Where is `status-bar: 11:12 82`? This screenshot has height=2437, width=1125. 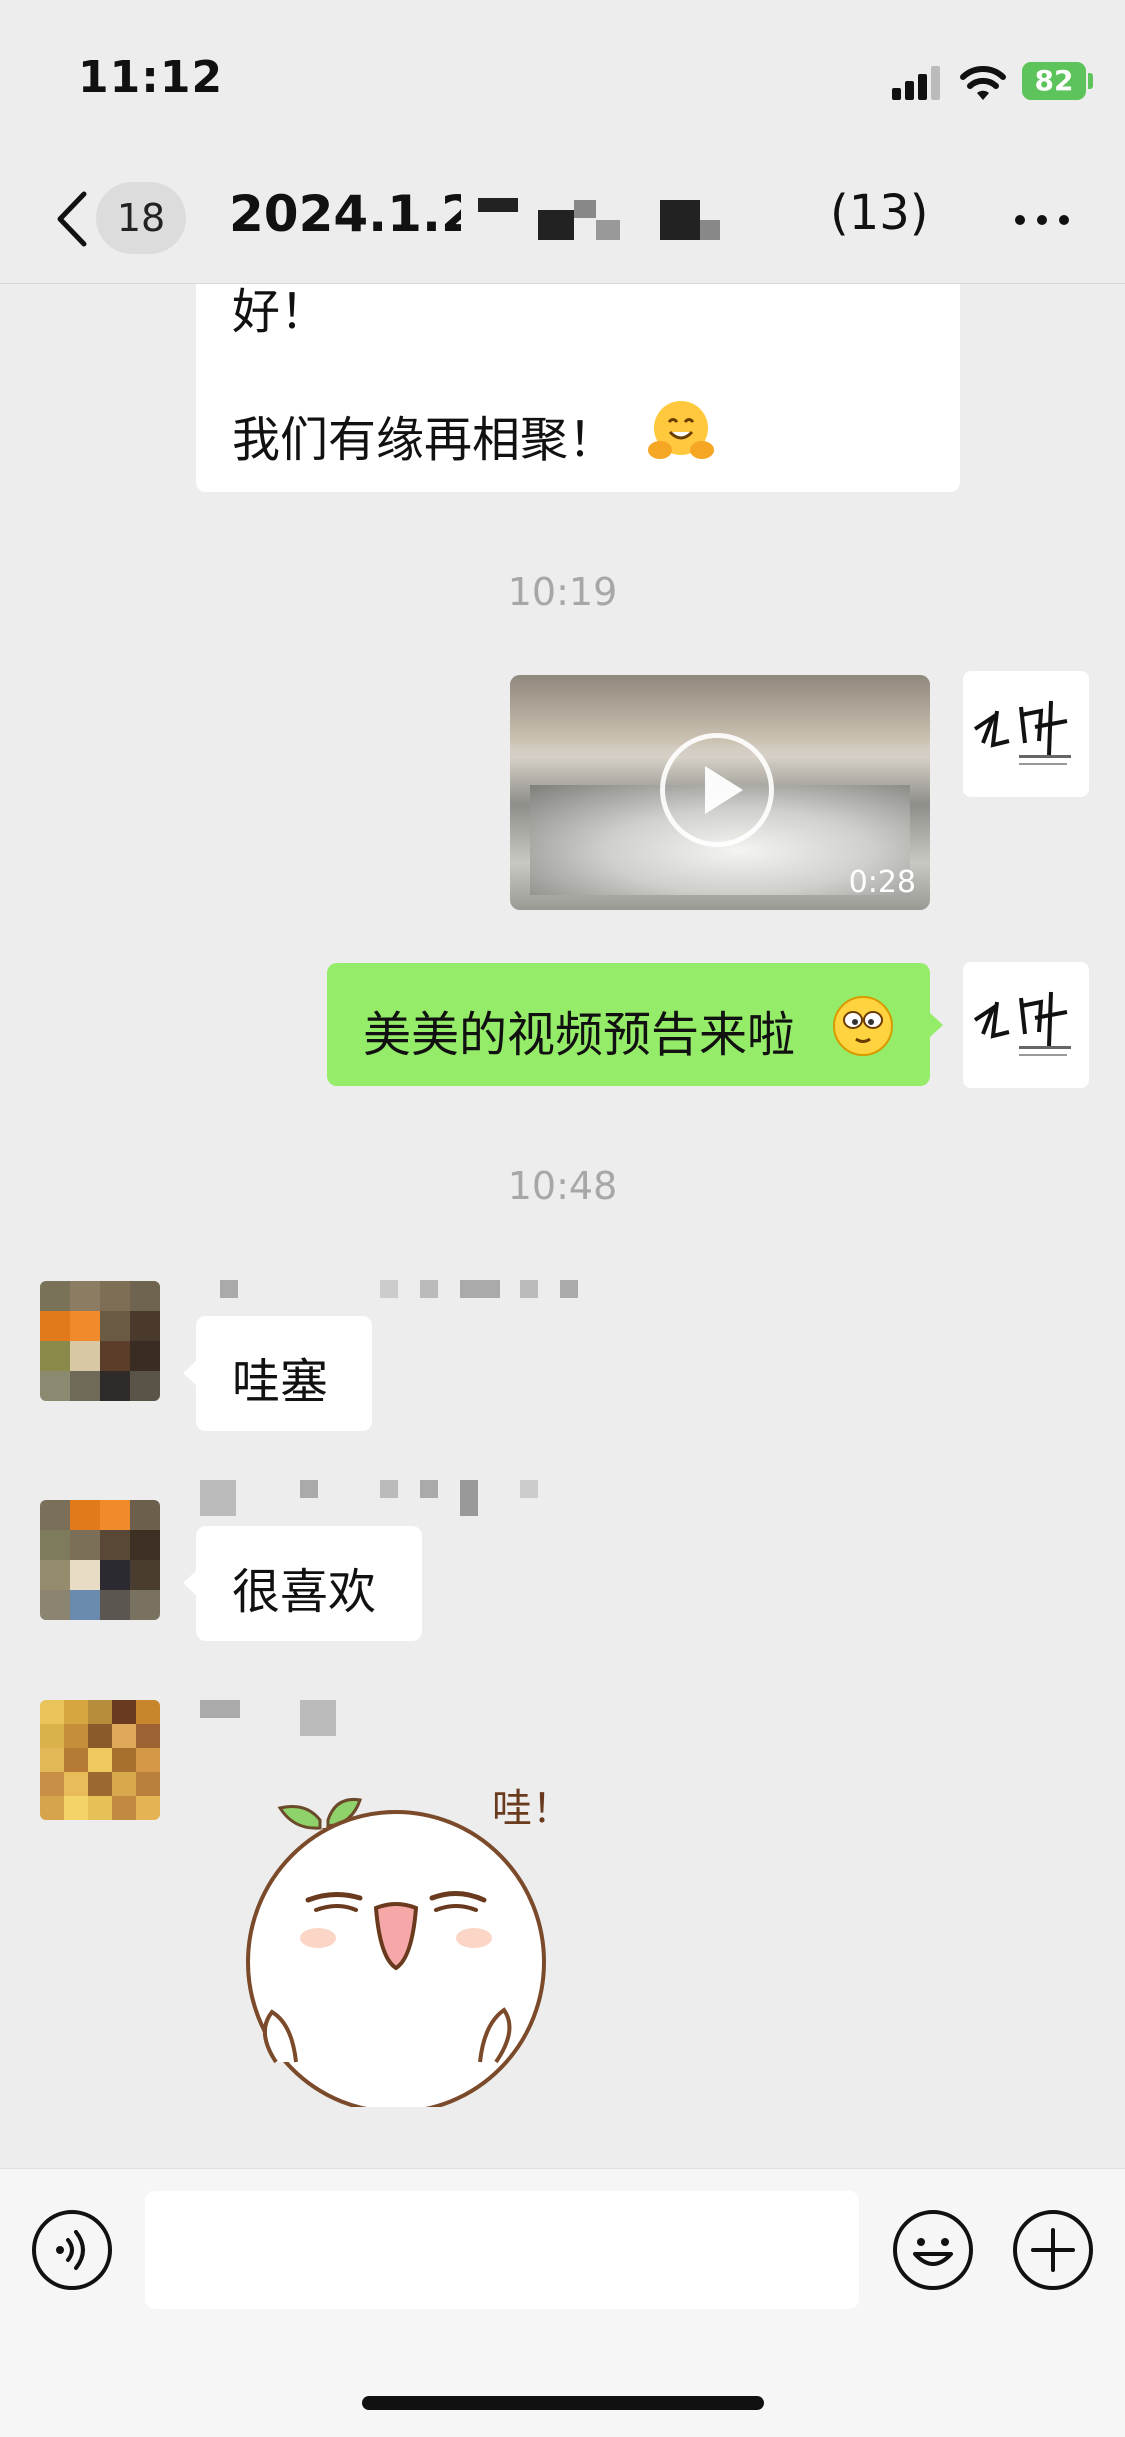
status-bar: 11:12 82 is located at coordinates (562, 75).